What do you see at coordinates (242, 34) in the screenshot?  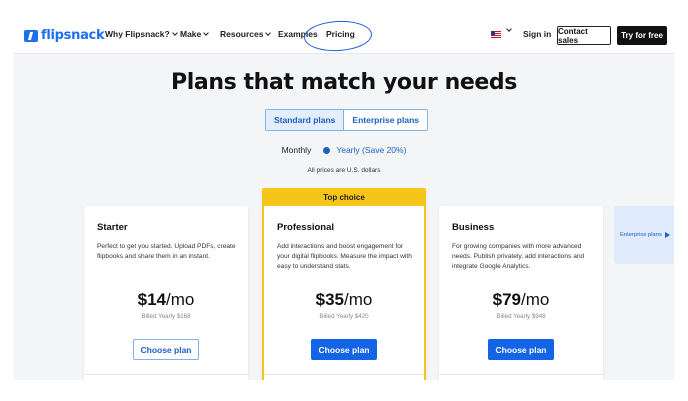 I see `nav-resources-label: Resources` at bounding box center [242, 34].